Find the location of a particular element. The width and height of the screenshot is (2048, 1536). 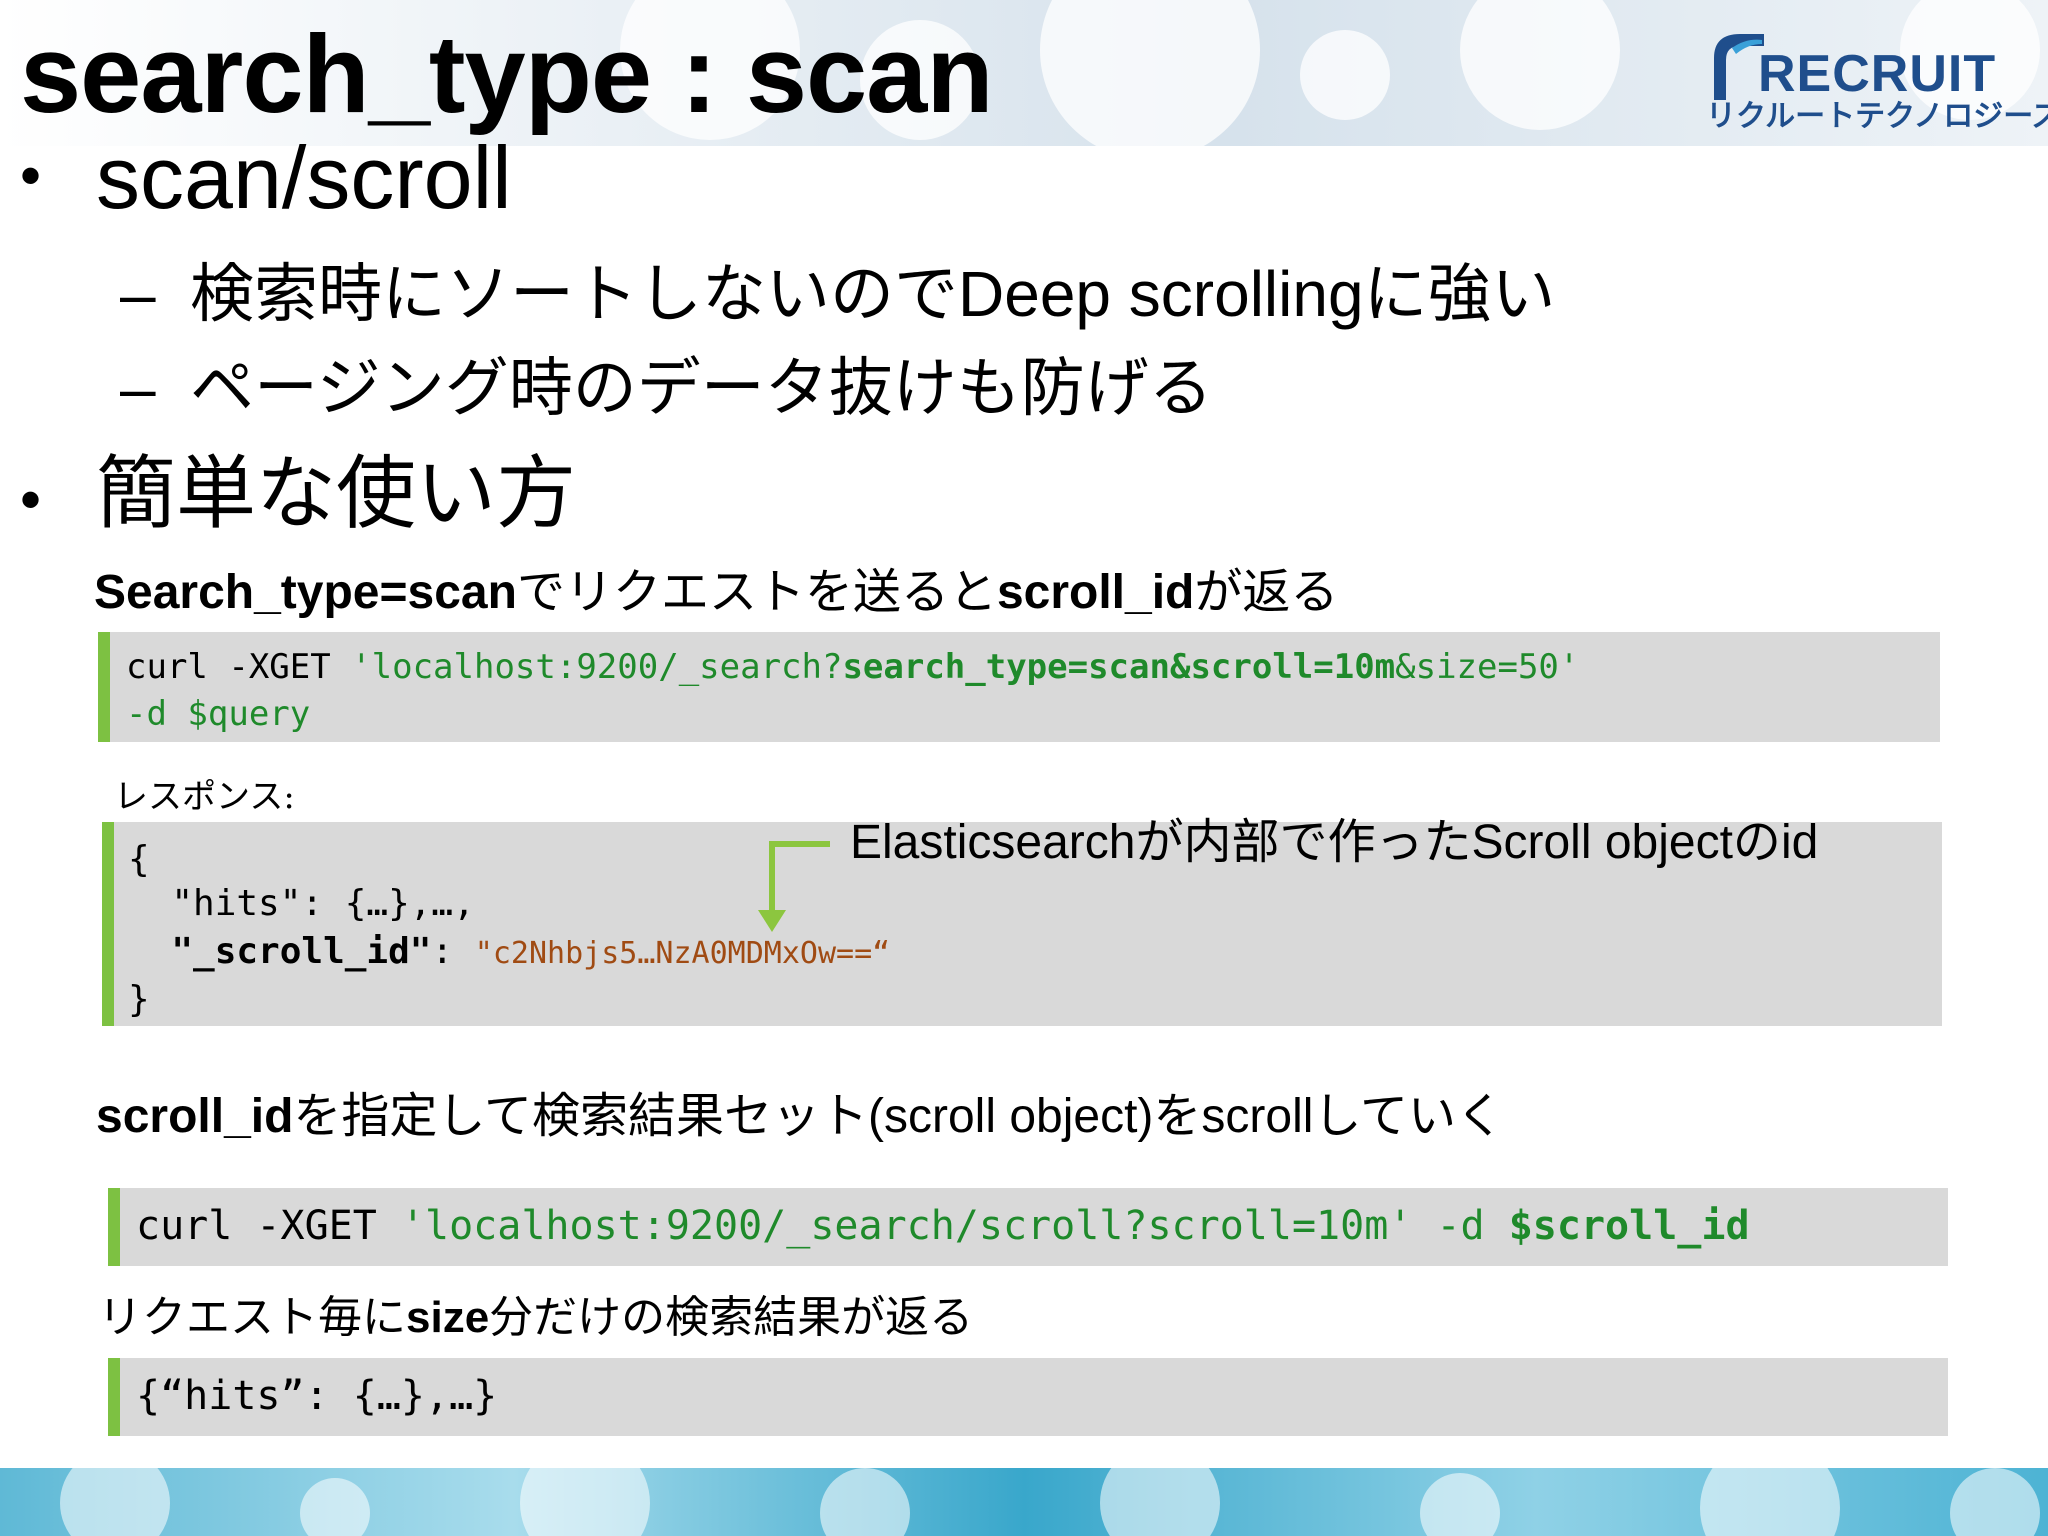

code-line: "hits": {…},…, is located at coordinates (301, 903).